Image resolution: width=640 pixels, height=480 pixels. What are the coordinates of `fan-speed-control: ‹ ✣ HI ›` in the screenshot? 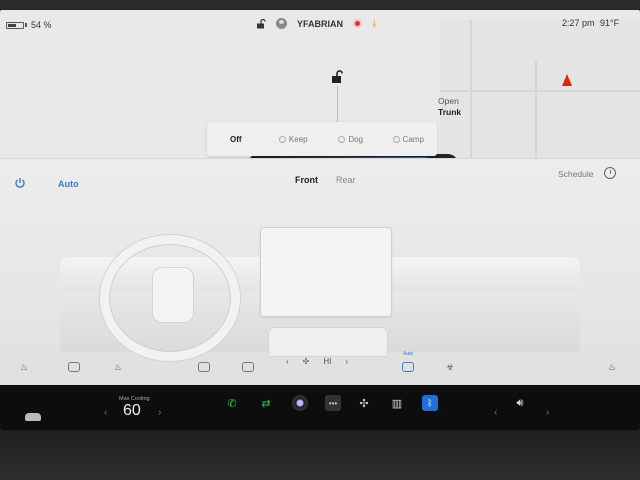 It's located at (317, 361).